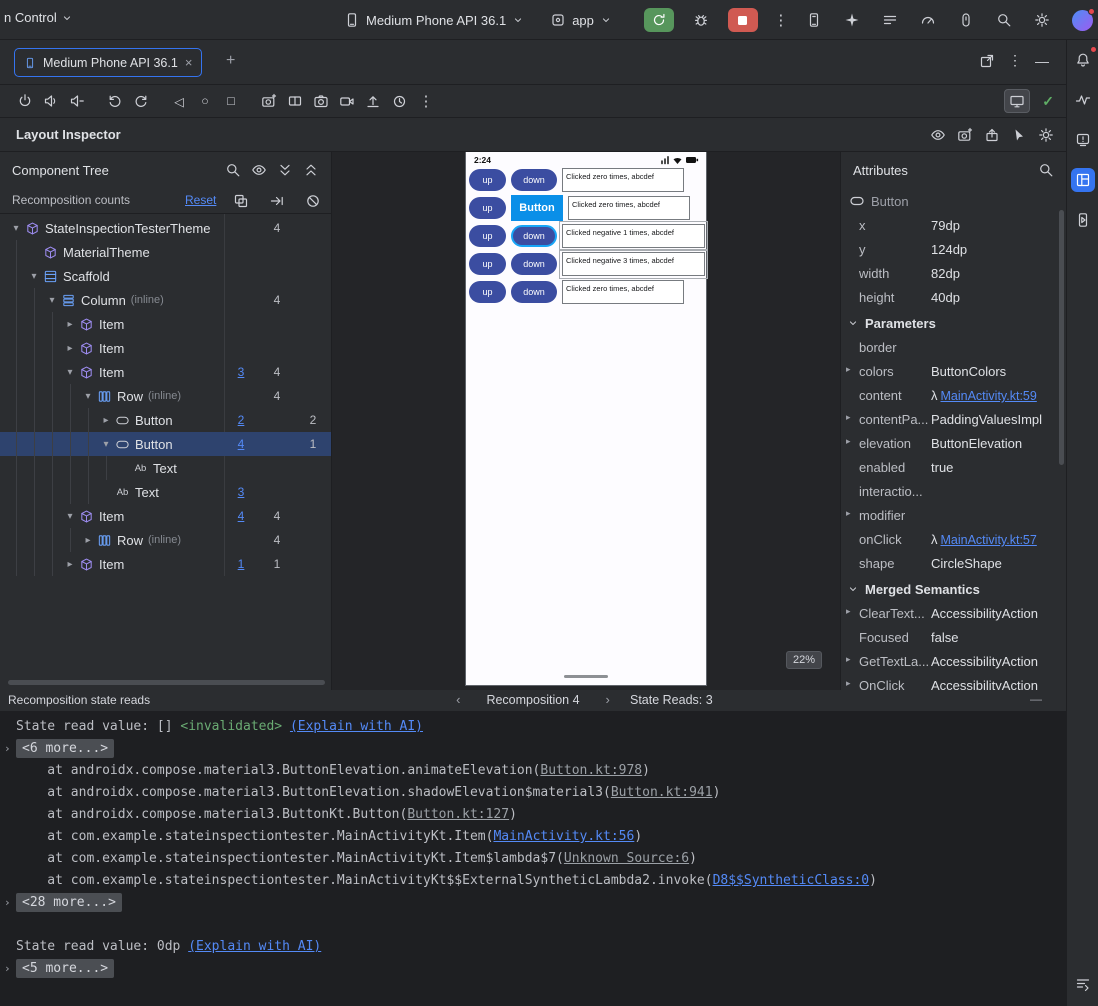  I want to click on volume-down-icon, so click(77, 101).